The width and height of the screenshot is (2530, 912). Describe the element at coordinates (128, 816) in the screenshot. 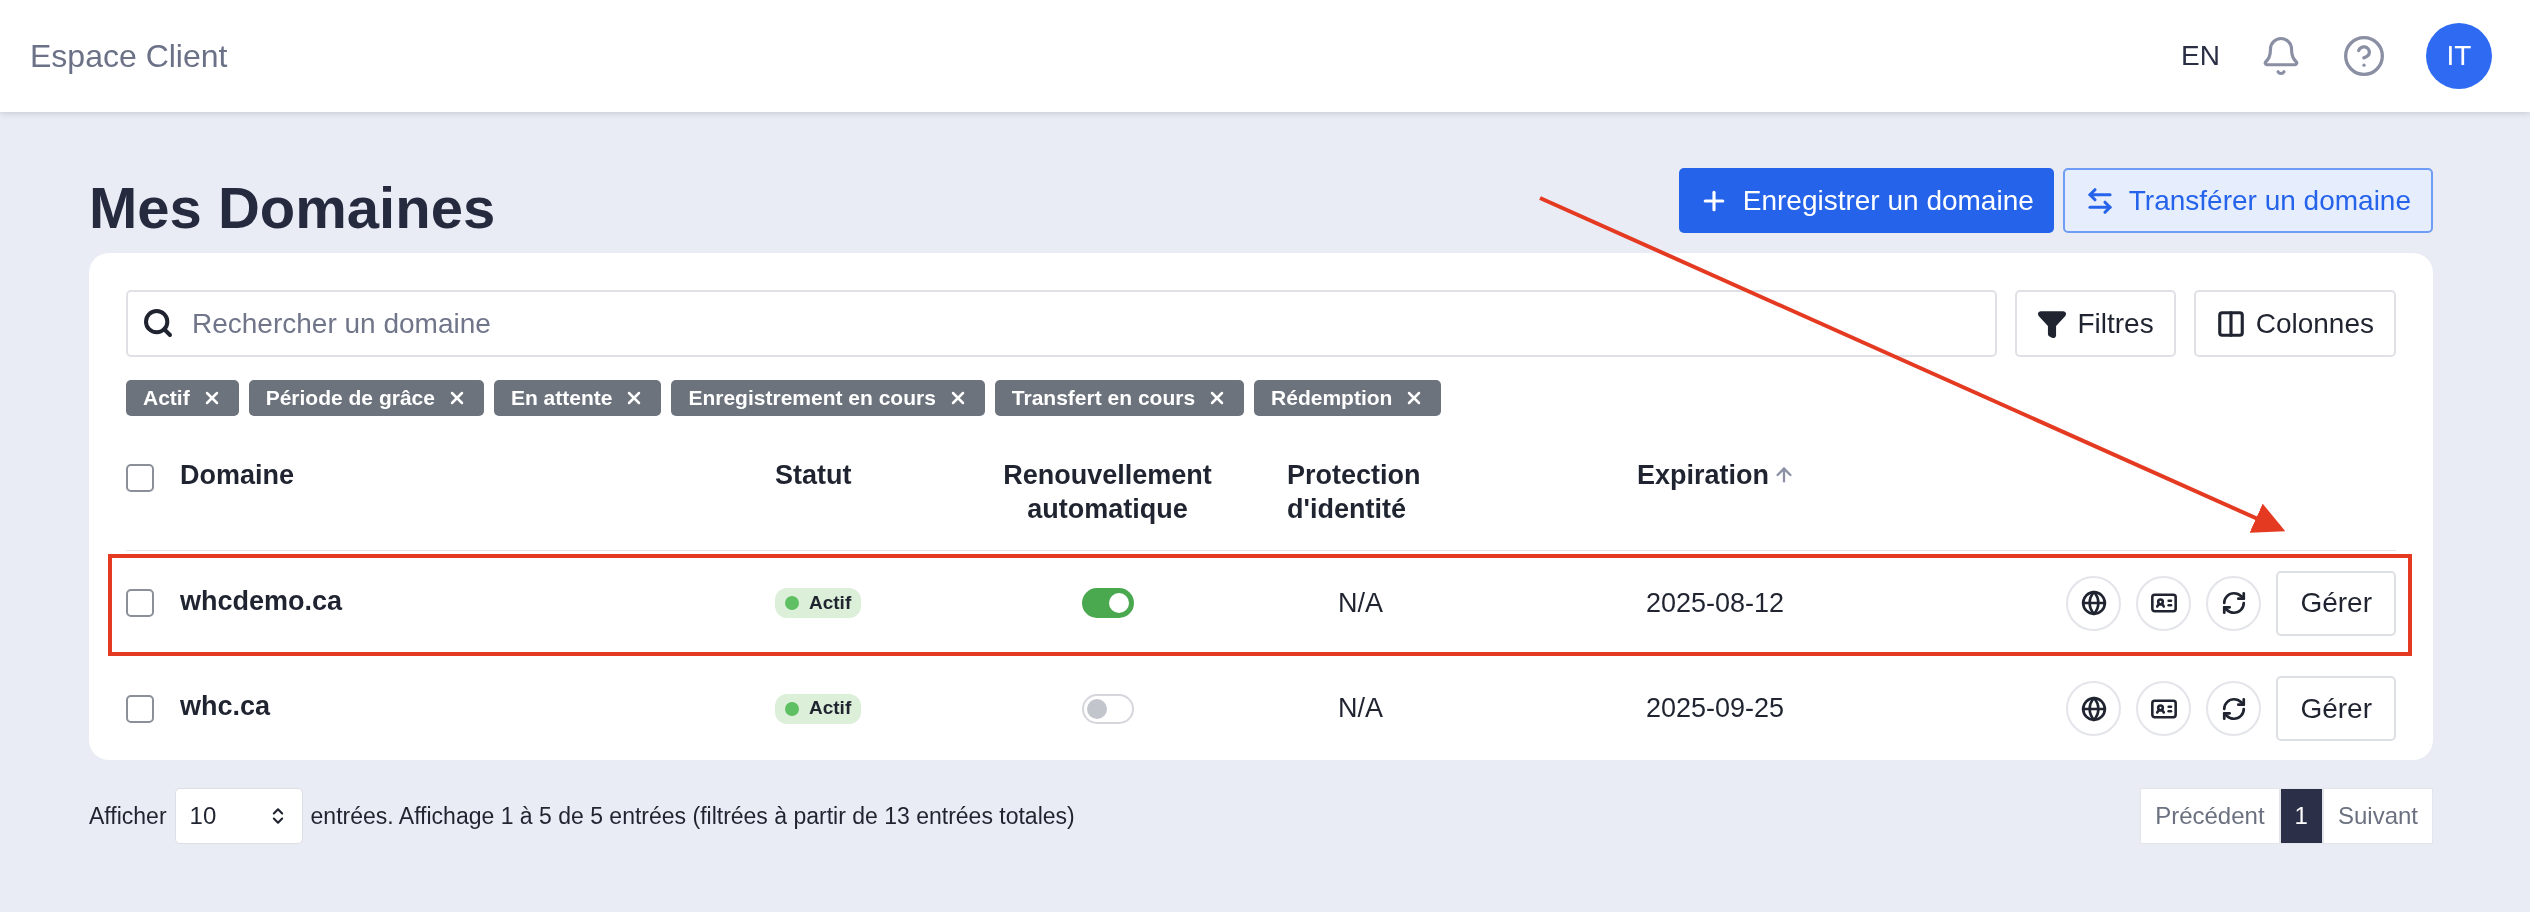

I see `show-label: Afficher` at that location.